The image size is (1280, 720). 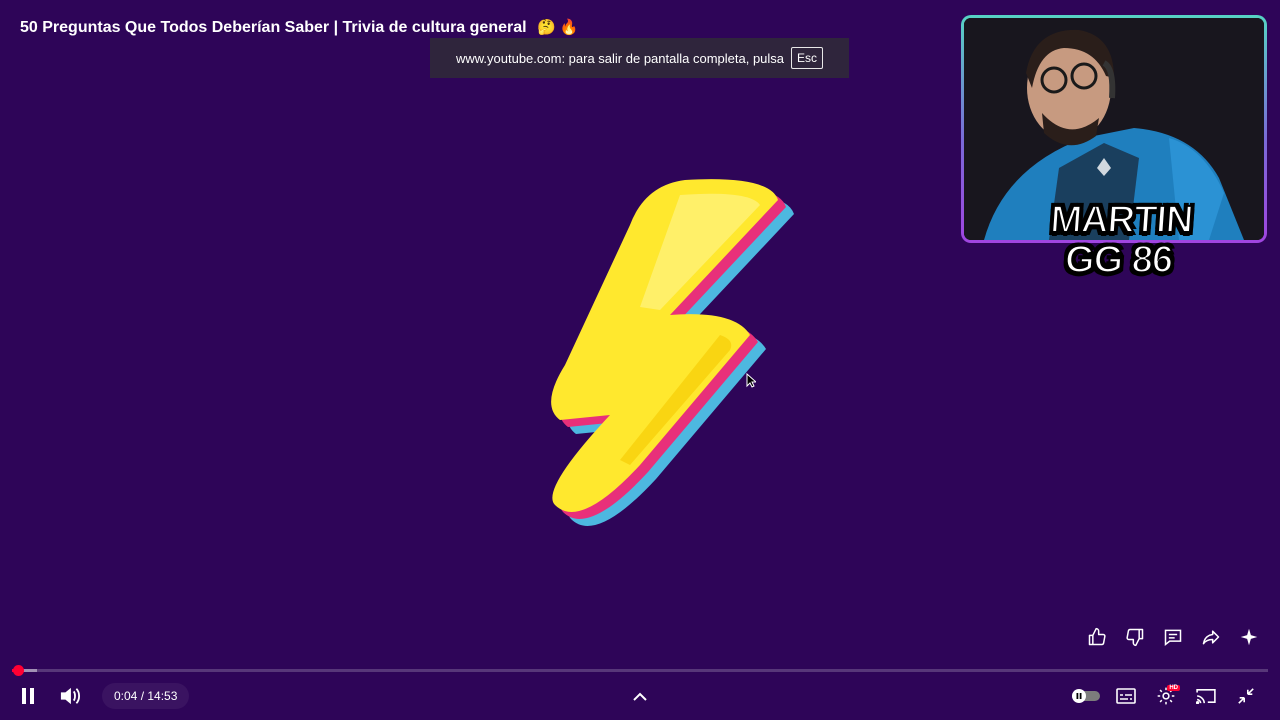 I want to click on time-display: 0:04 / 14:53, so click(x=146, y=696).